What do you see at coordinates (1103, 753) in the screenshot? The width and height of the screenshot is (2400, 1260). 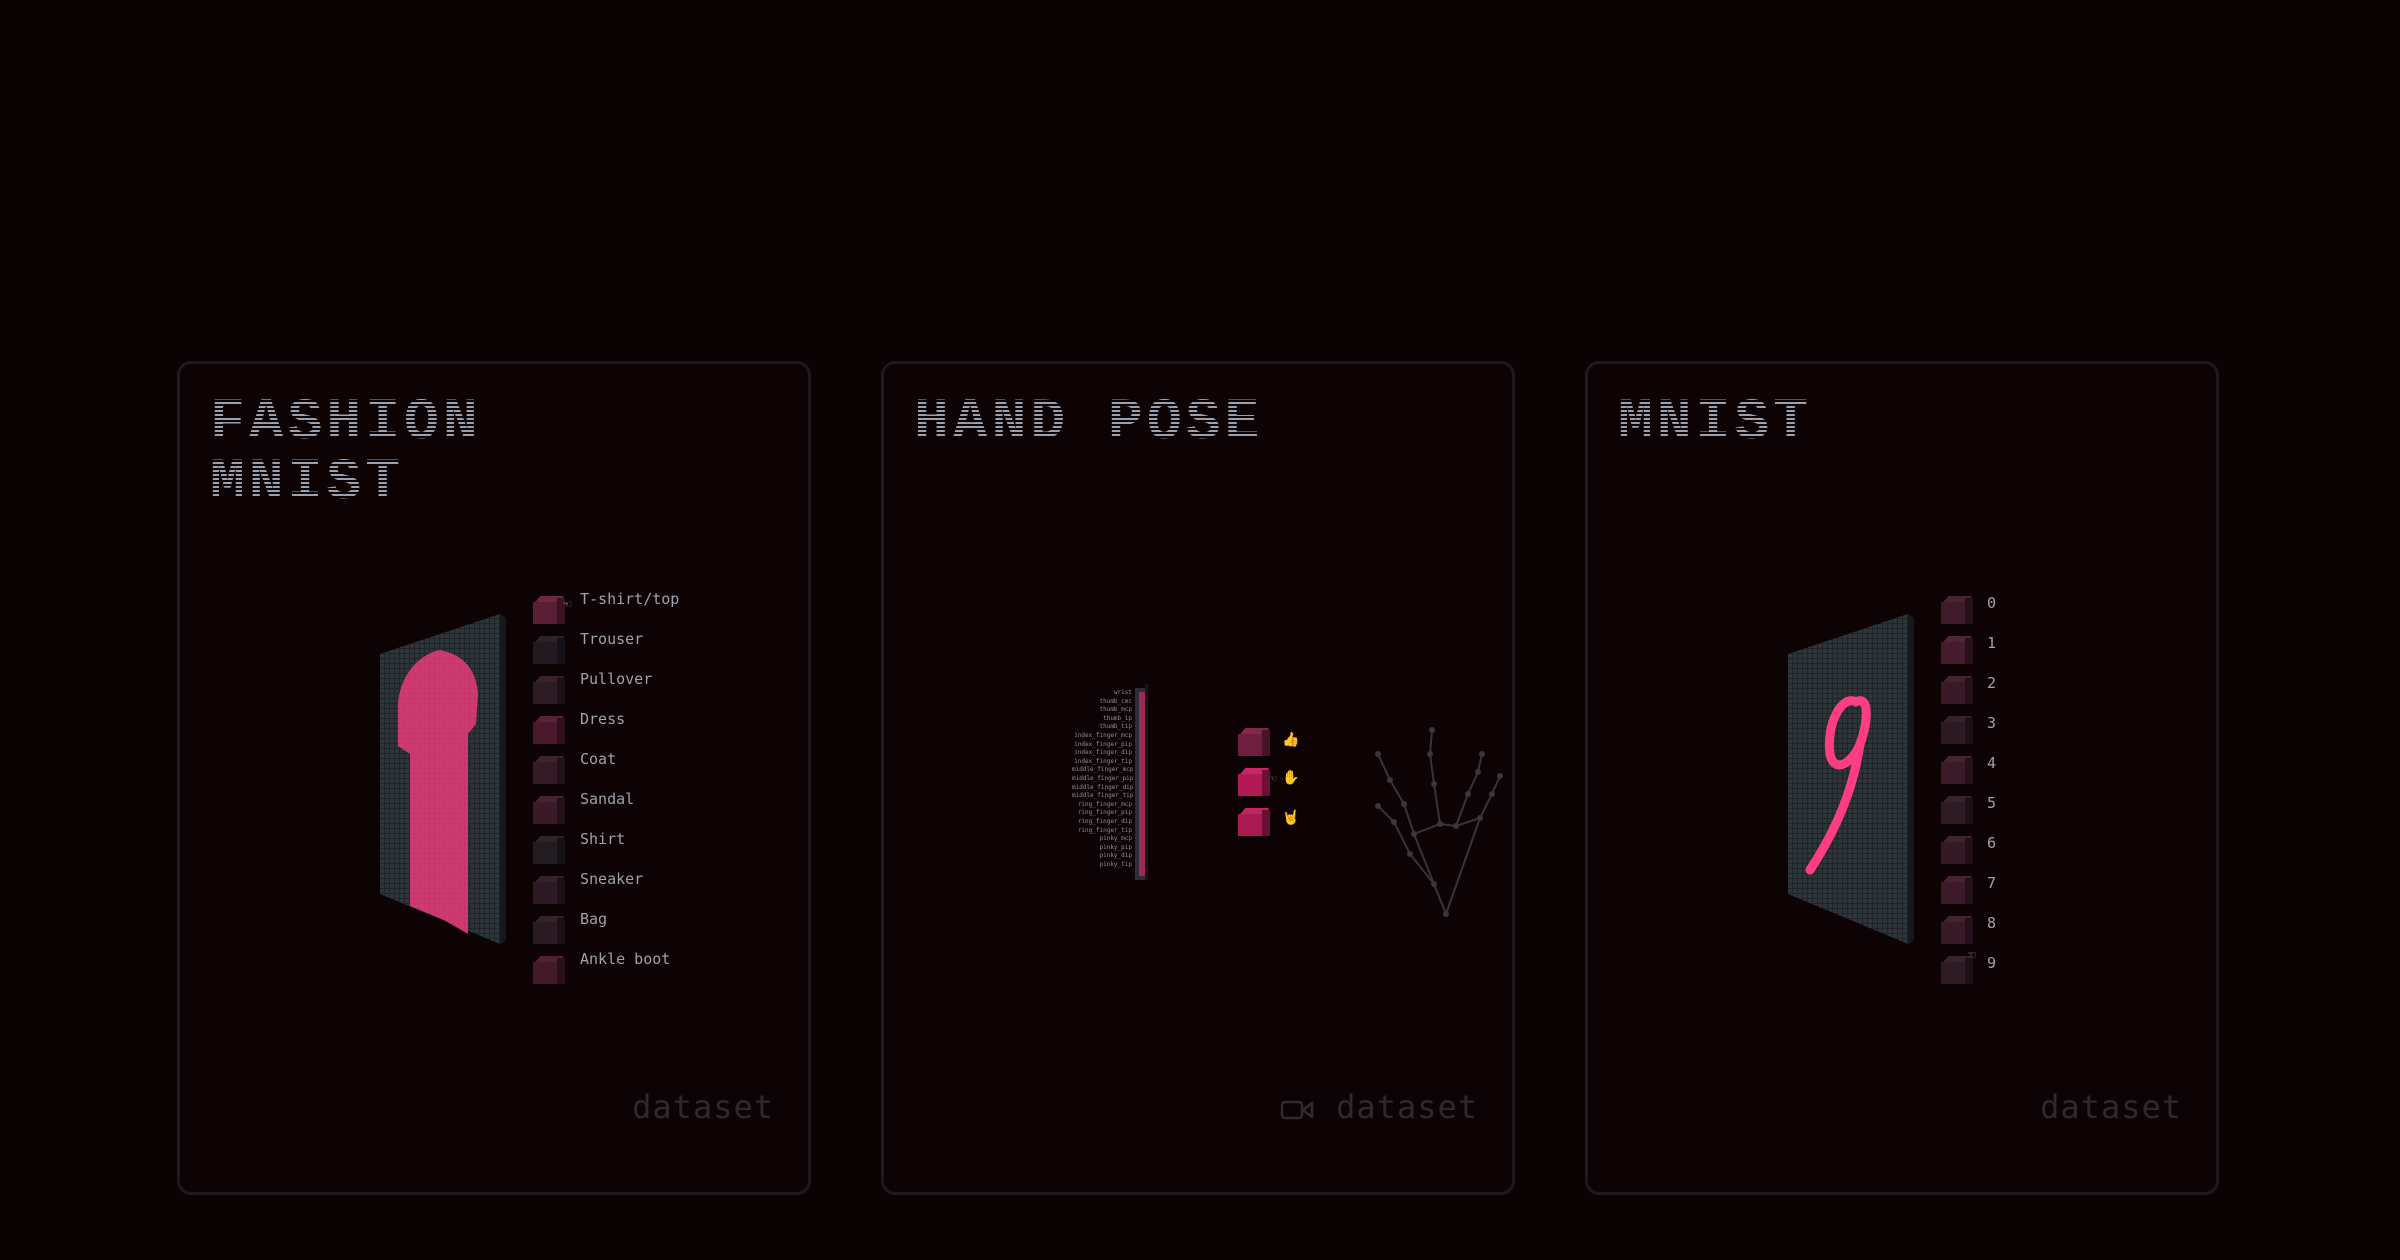 I see `keypoint-label: index_finger_dip` at bounding box center [1103, 753].